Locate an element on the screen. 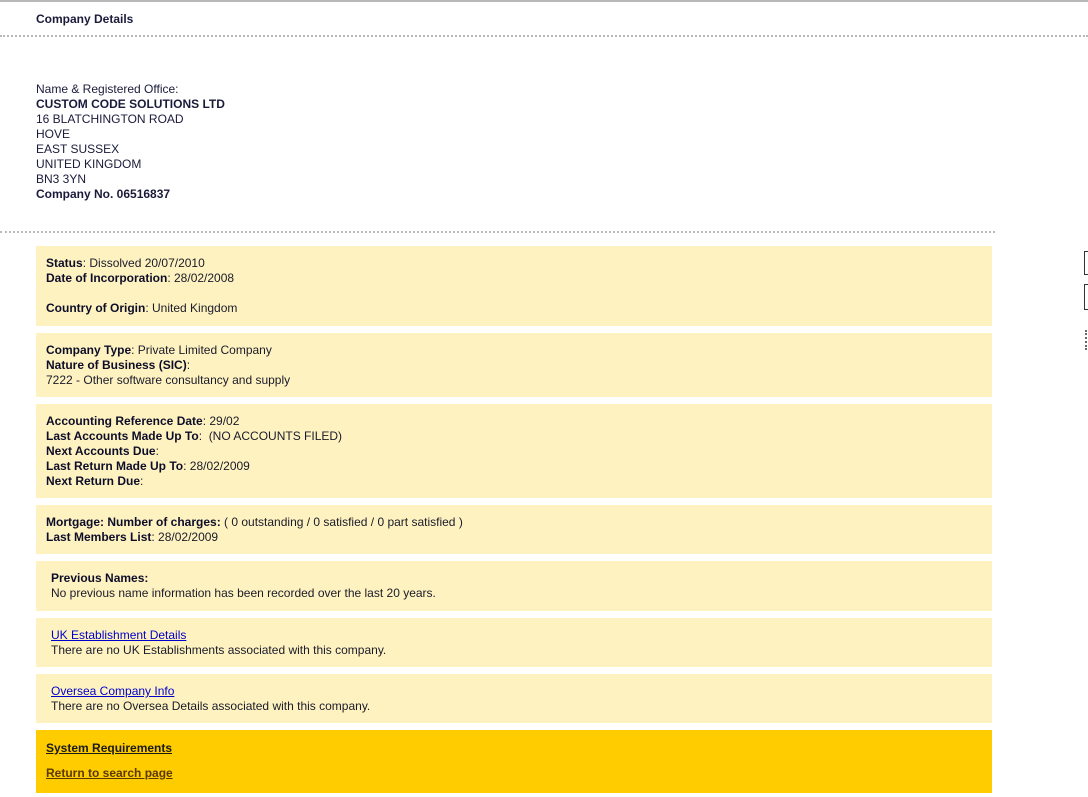 The width and height of the screenshot is (1088, 797). next-accounts-label: Next Accounts Due is located at coordinates (101, 451).